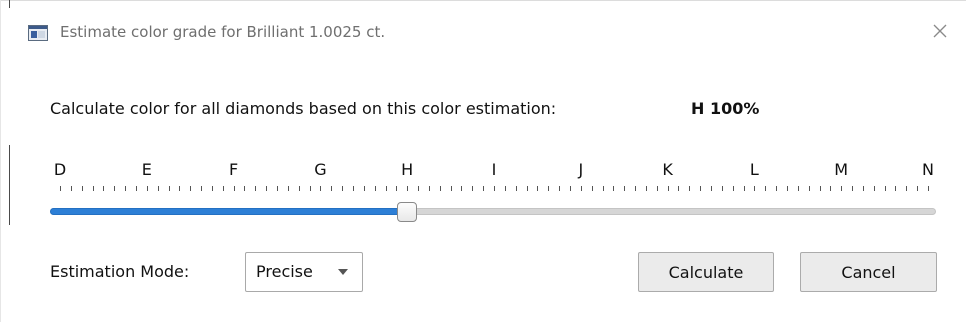 The width and height of the screenshot is (966, 322). What do you see at coordinates (229, 211) in the screenshot?
I see `grade-slider-fill` at bounding box center [229, 211].